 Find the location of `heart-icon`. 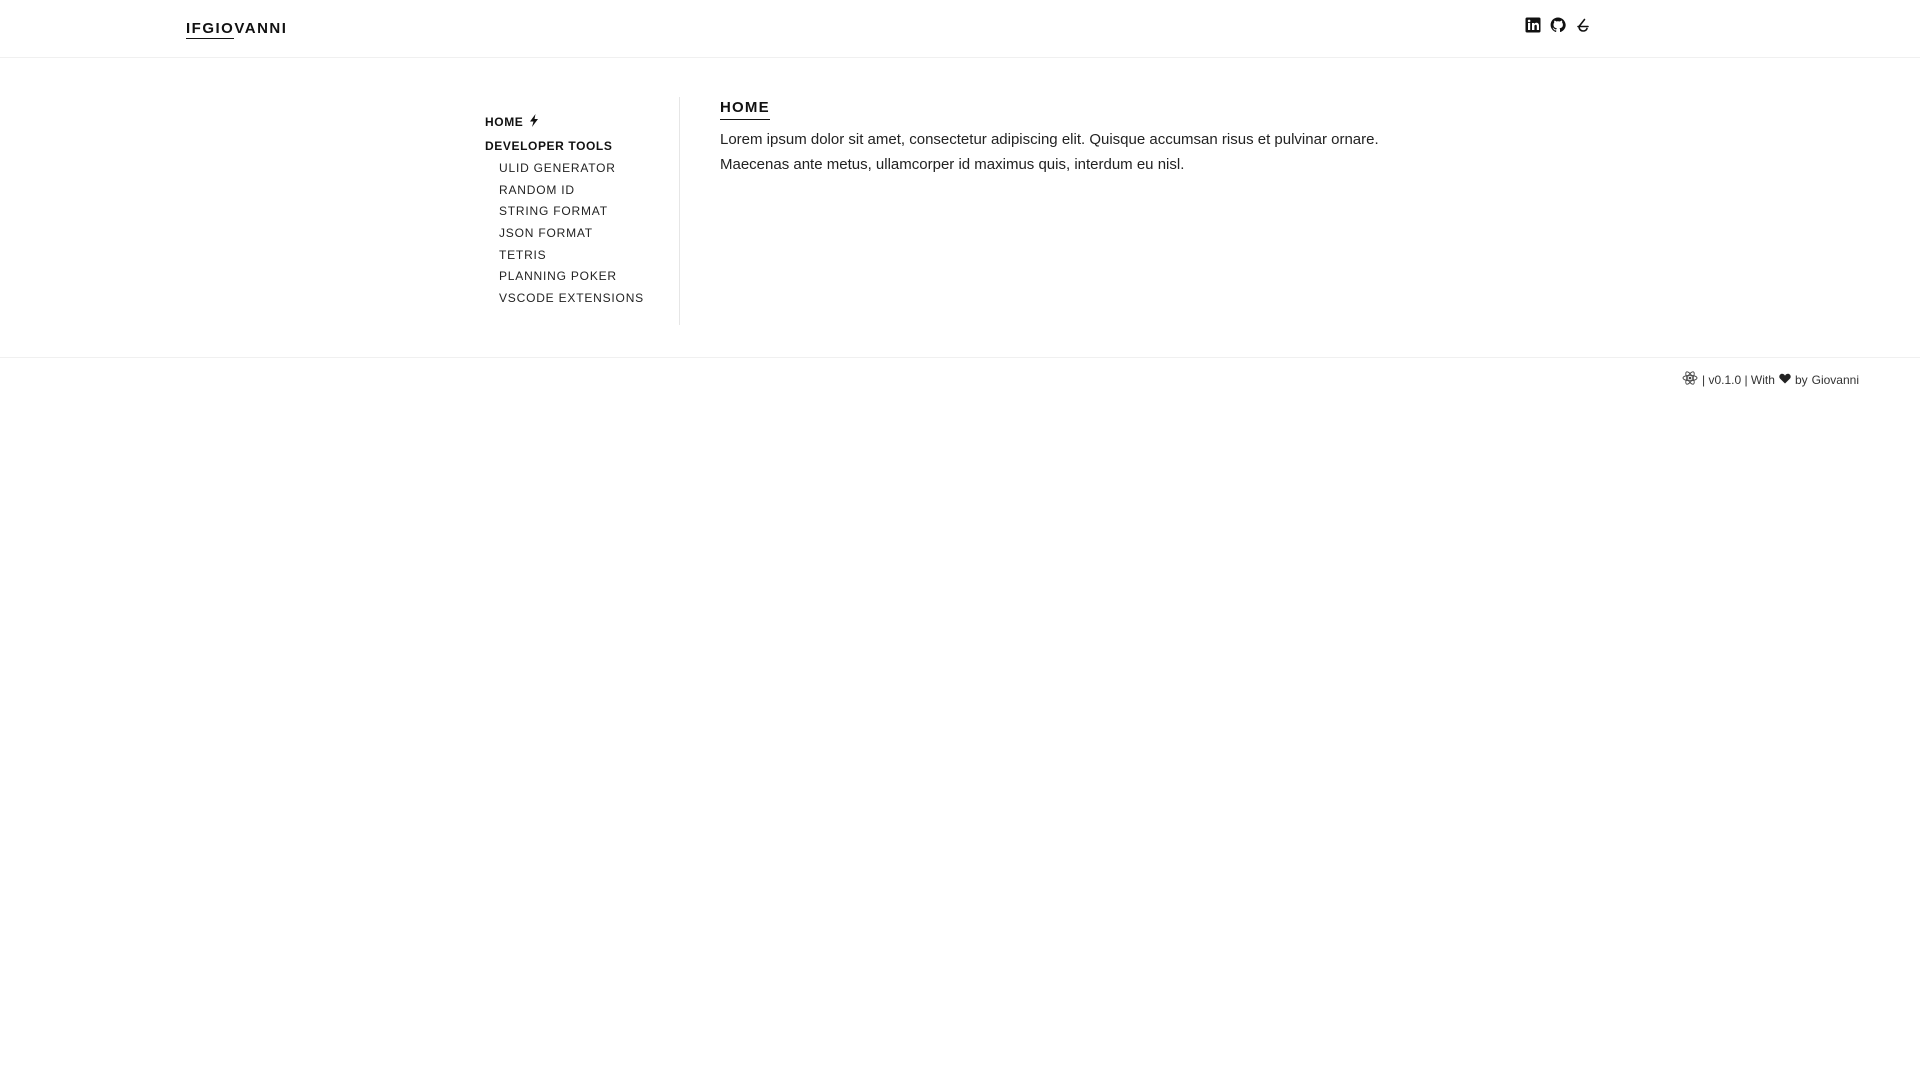

heart-icon is located at coordinates (1785, 380).